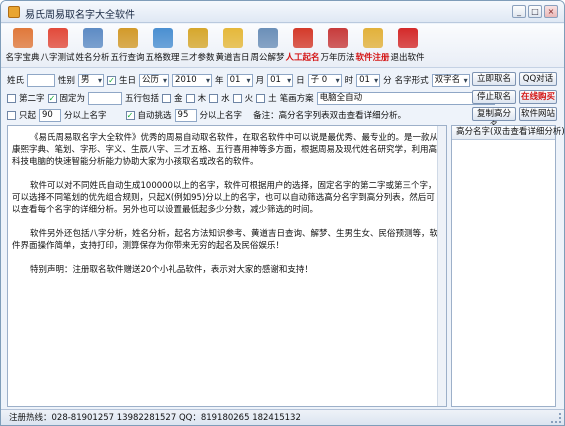 This screenshot has width=565, height=426. I want to click on qq-chat-button: QQ对话, so click(538, 79).